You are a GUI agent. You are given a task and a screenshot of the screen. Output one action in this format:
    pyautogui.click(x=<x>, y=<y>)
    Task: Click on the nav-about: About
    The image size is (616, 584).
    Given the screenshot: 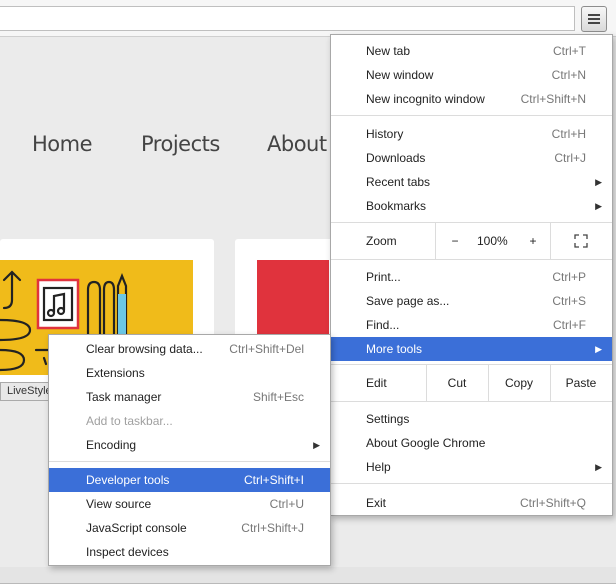 What is the action you would take?
    pyautogui.click(x=297, y=144)
    